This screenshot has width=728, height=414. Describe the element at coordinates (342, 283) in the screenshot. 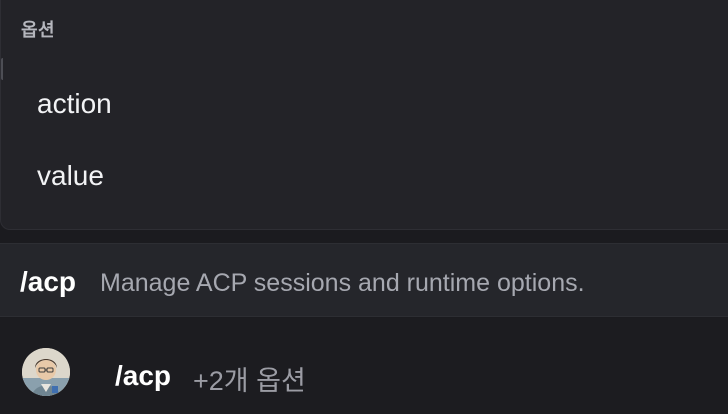

I see `command-description: Manage ACP sessions and runtime options.` at that location.